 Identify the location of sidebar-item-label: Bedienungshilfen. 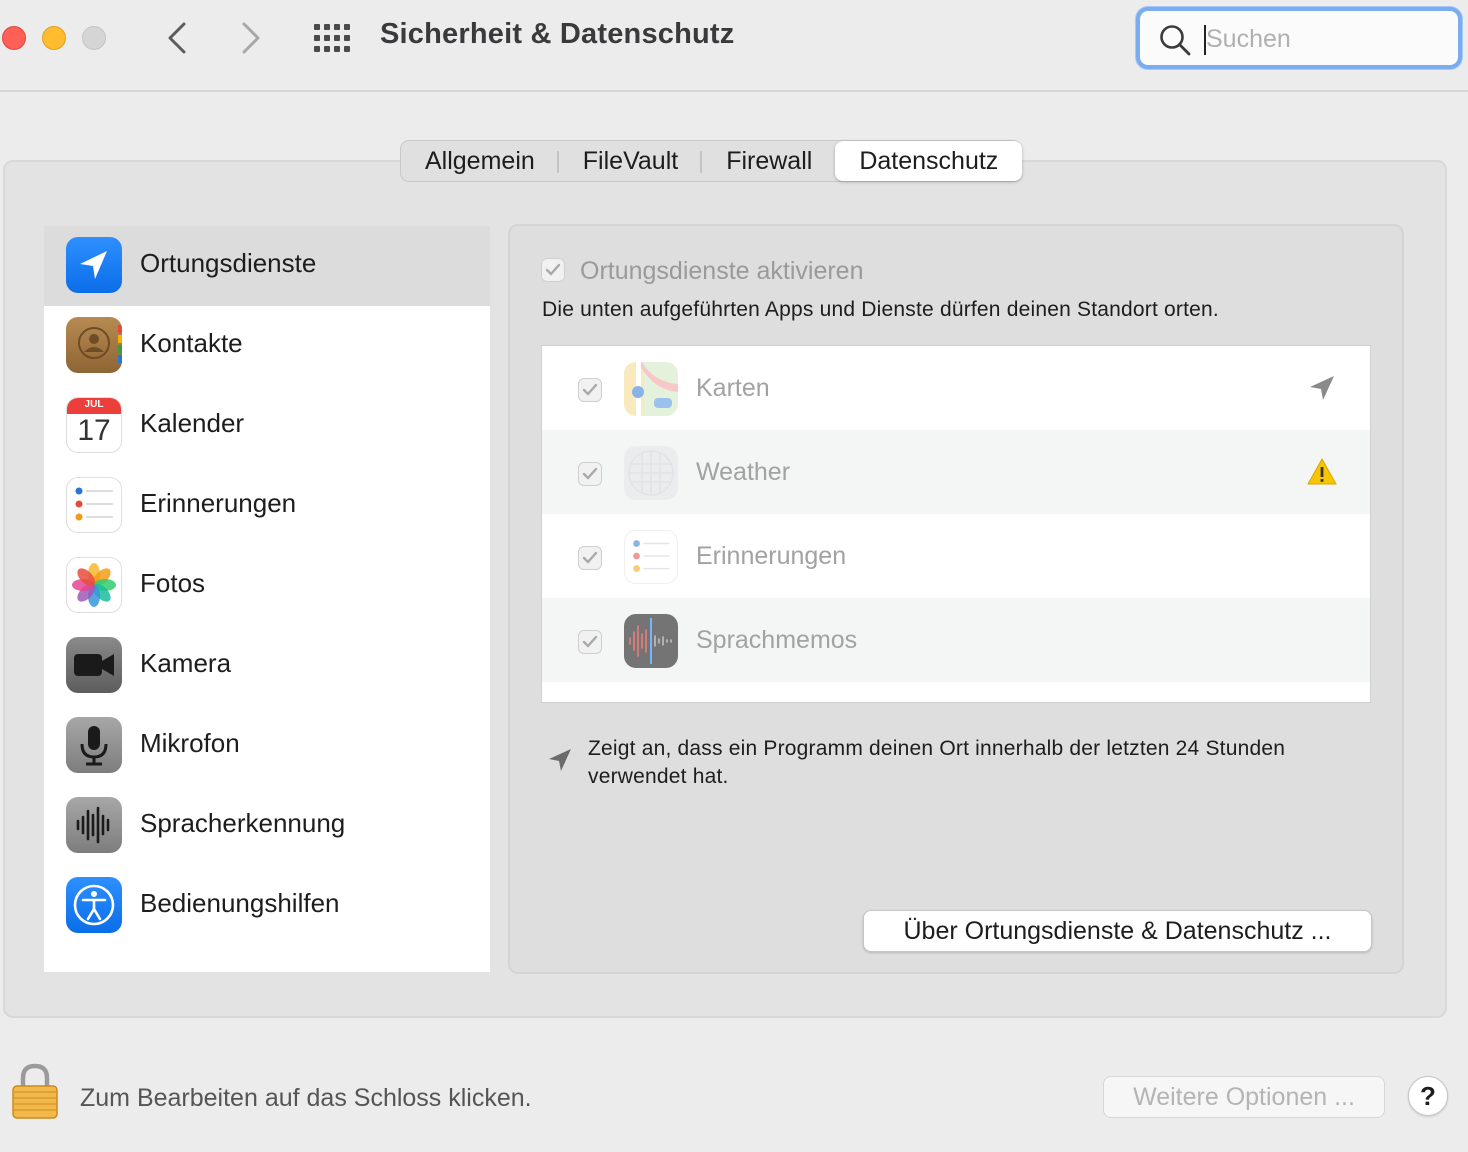
(240, 903).